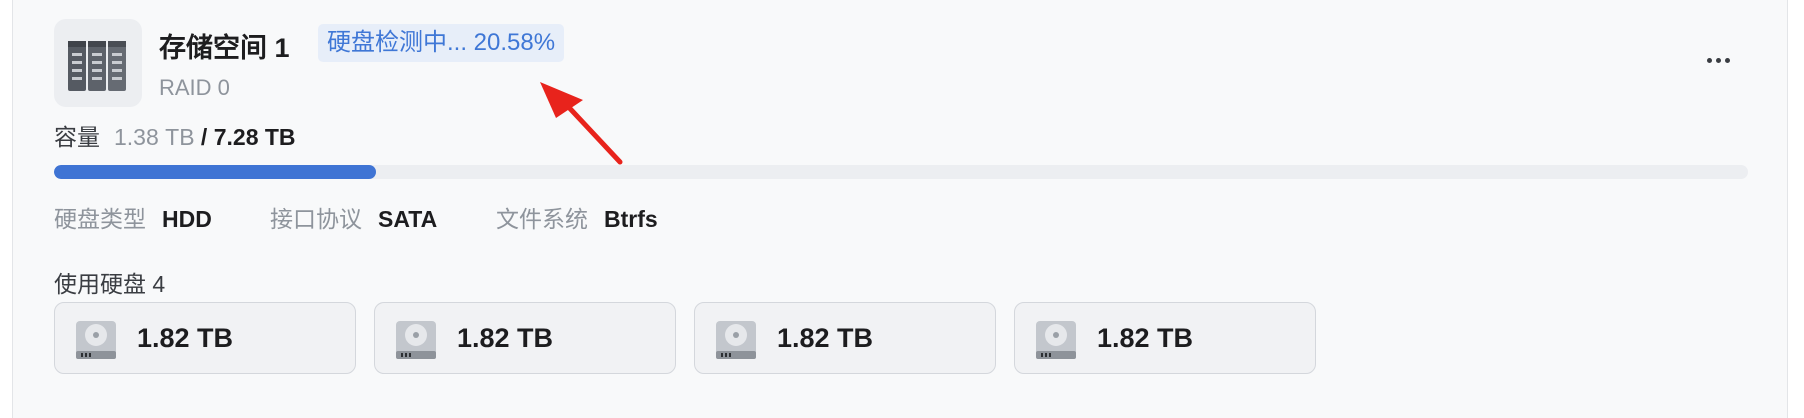  Describe the element at coordinates (581, 123) in the screenshot. I see `annotation-arrow-icon` at that location.